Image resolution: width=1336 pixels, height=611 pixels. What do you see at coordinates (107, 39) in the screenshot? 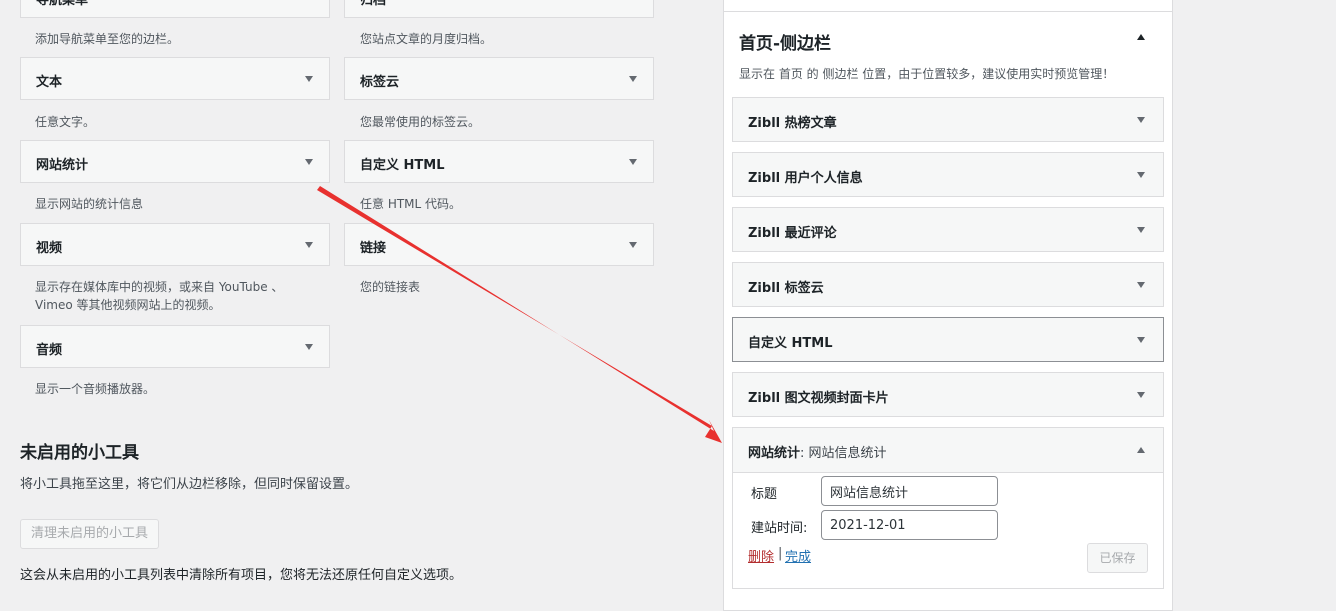
I see `widget-desc: 添加导航菜单至您的边栏。` at bounding box center [107, 39].